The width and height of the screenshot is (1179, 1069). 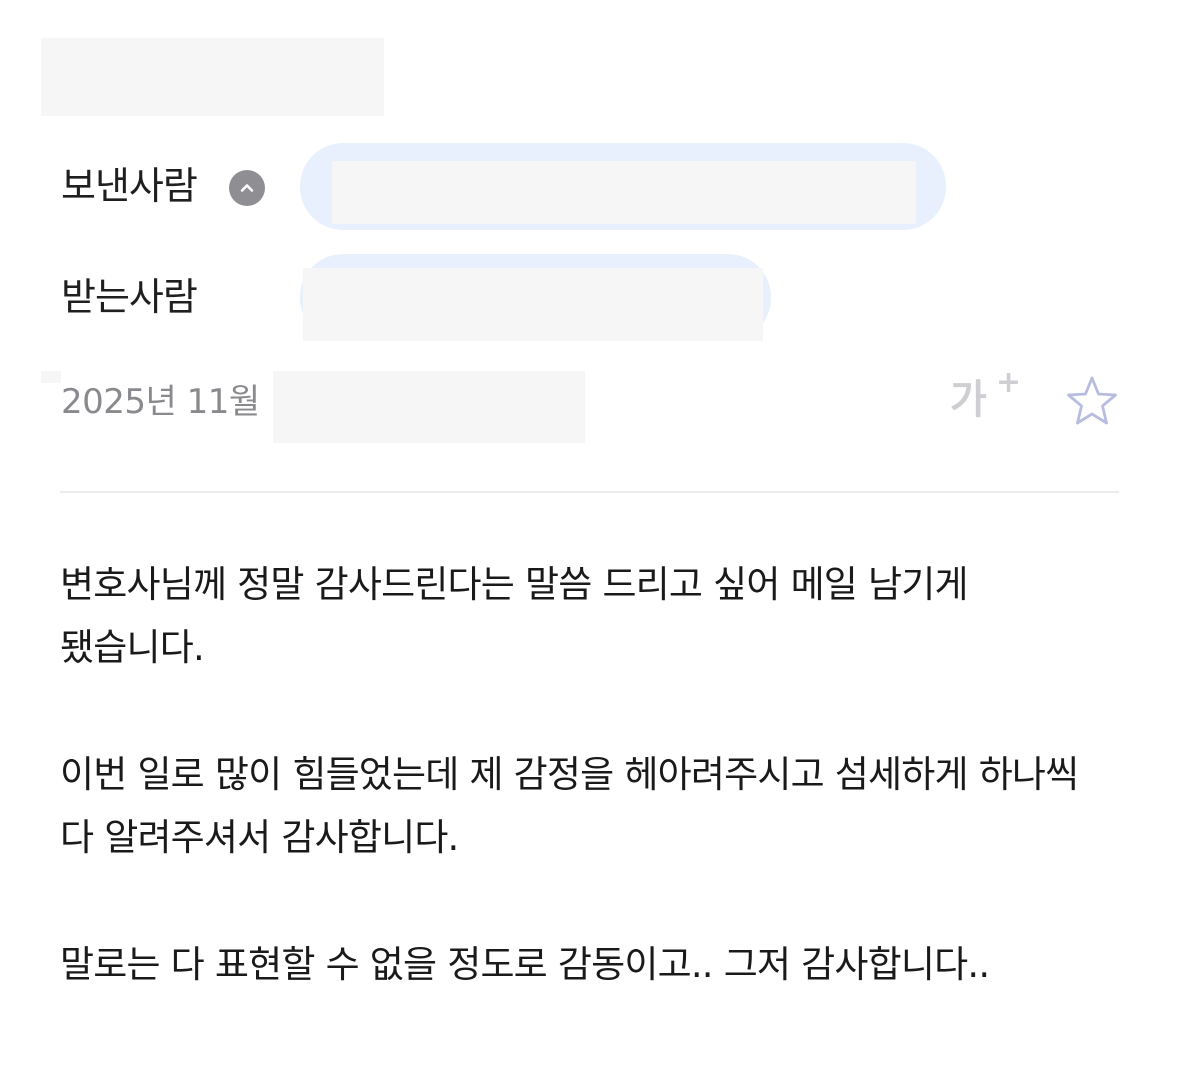 I want to click on body-paragraph: 말로는 다 표현할 수 없을 정도로 감동이고.. 그저 감사합니다.., so click(x=525, y=964).